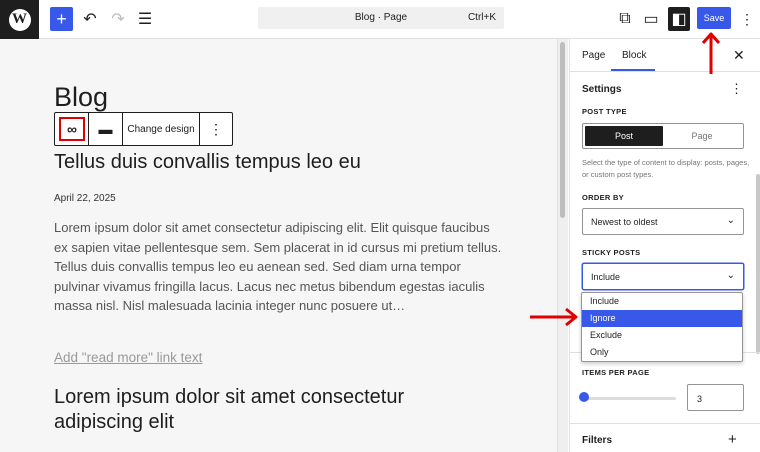  I want to click on post-type-toggle: Post Page, so click(663, 136).